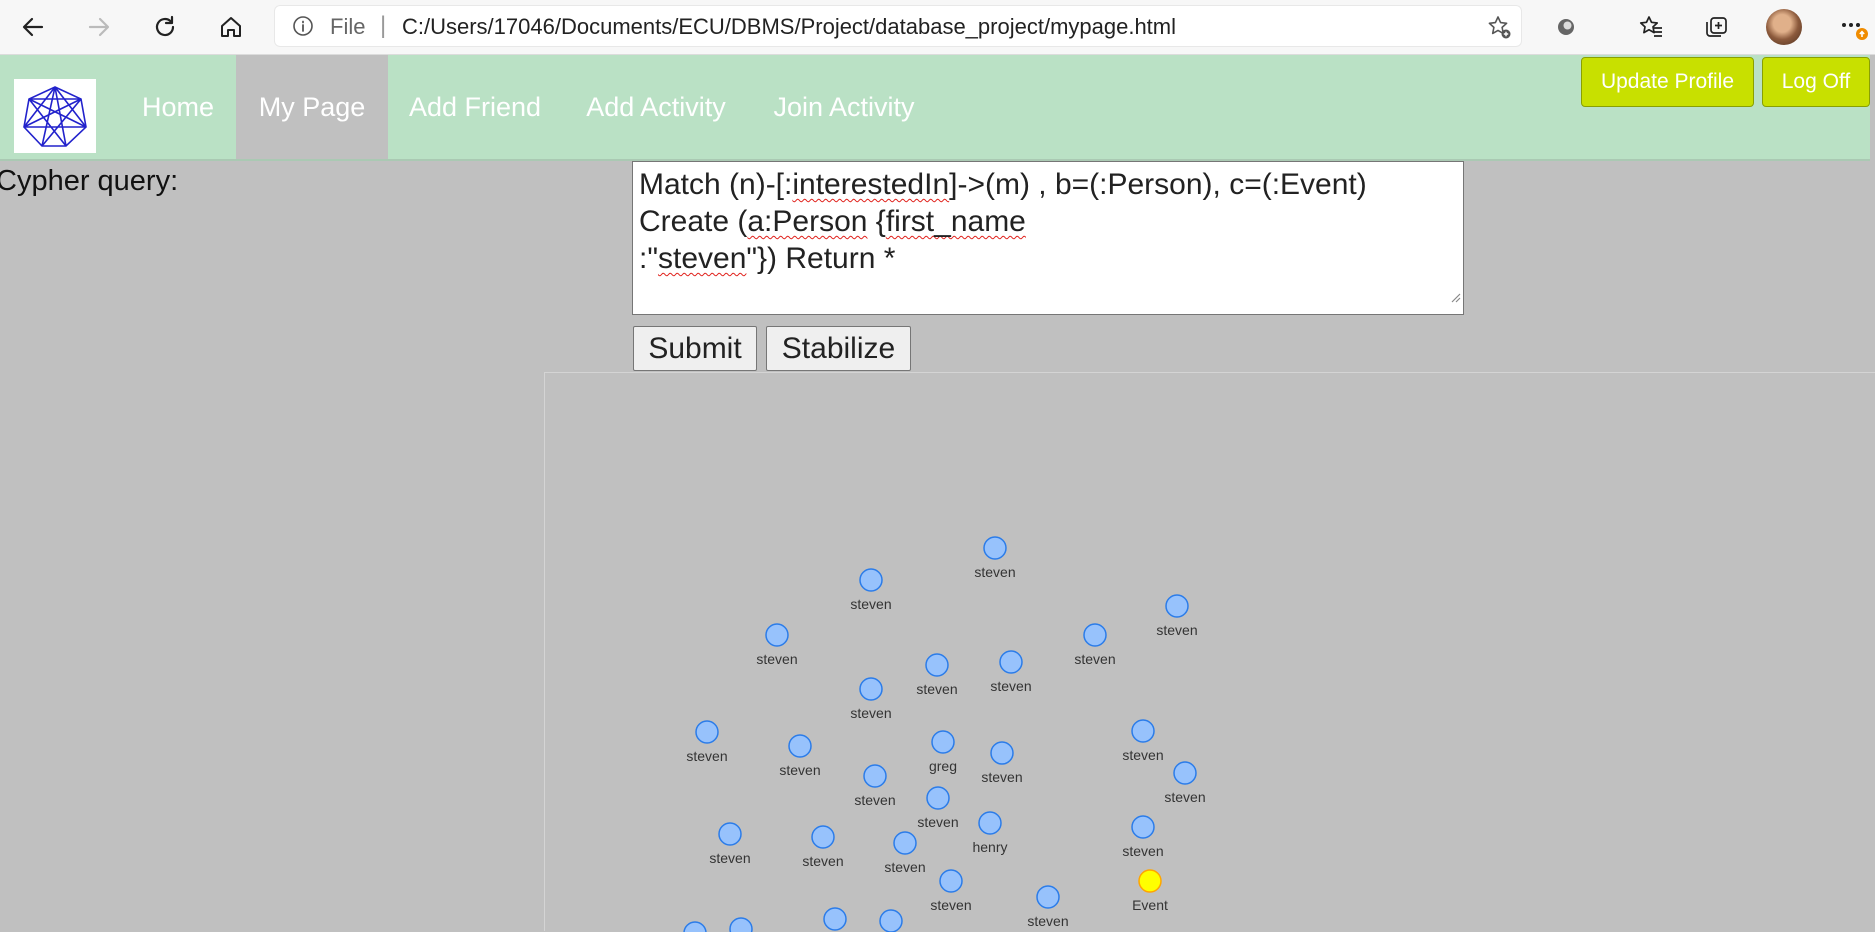 The width and height of the screenshot is (1875, 932). Describe the element at coordinates (695, 348) in the screenshot. I see `submit-button: Submit` at that location.